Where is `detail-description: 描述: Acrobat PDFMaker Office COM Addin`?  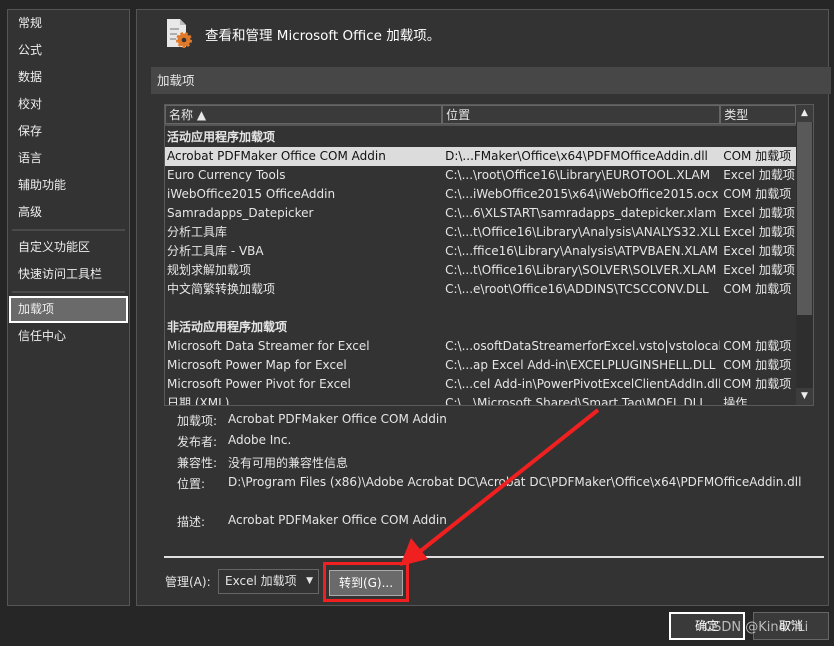 detail-description: 描述: Acrobat PDFMaker Office COM Addin is located at coordinates (312, 521).